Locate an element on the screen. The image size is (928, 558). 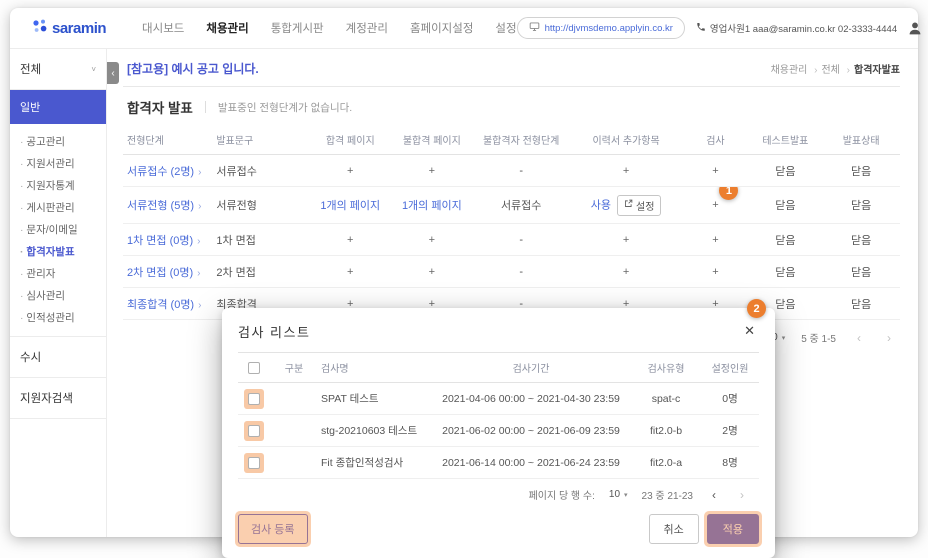
cancel-button: 취소 is located at coordinates (673, 529).